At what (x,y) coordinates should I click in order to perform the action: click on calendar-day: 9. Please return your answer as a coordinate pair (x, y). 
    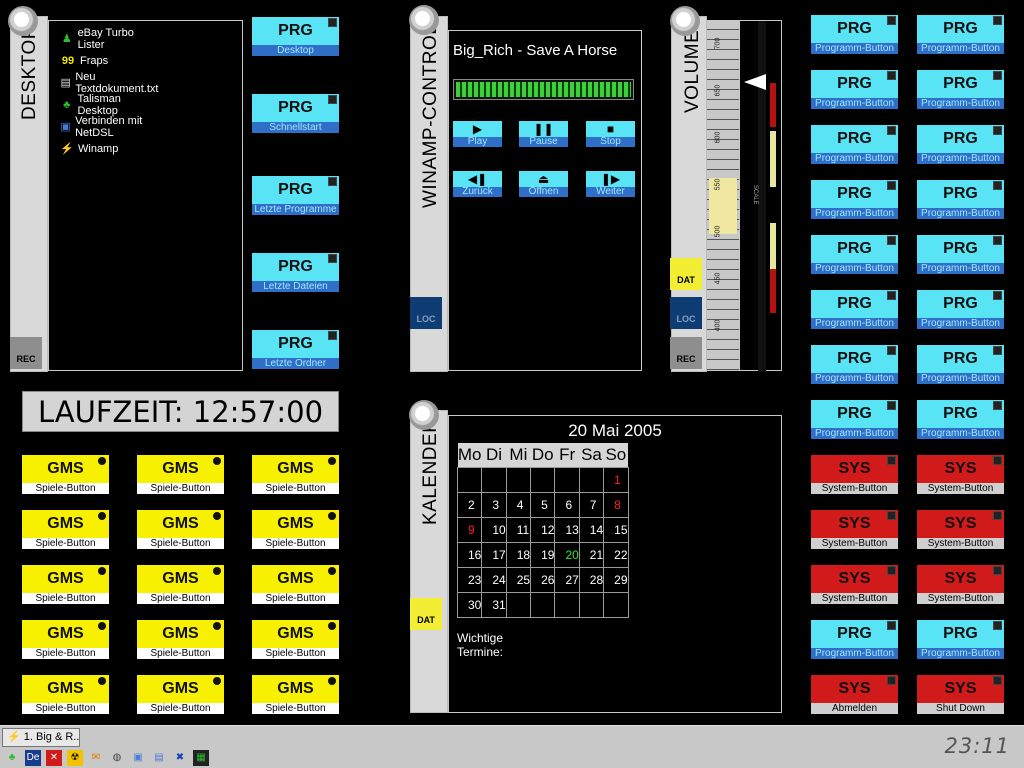
    Looking at the image, I should click on (469, 529).